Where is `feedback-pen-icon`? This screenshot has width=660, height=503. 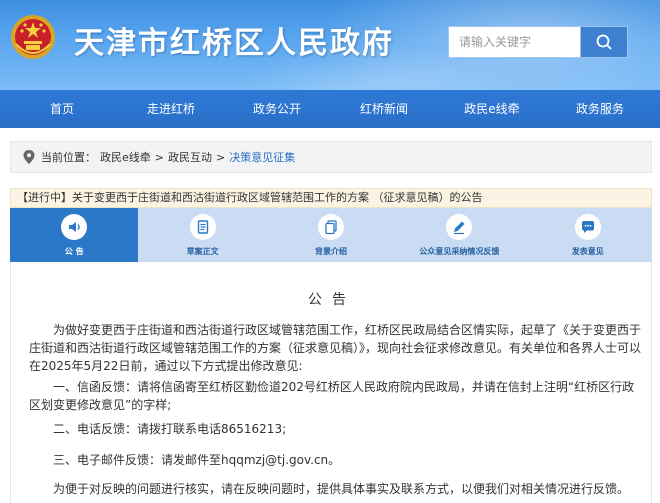 feedback-pen-icon is located at coordinates (459, 228).